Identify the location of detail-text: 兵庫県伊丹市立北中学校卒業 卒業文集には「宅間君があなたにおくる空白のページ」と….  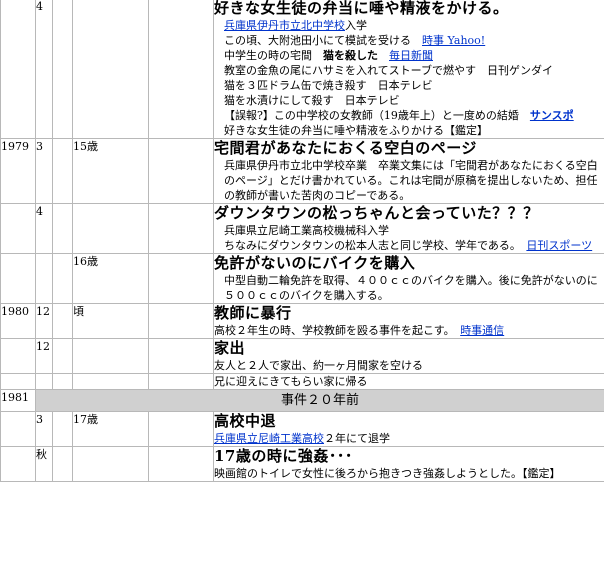
(411, 180).